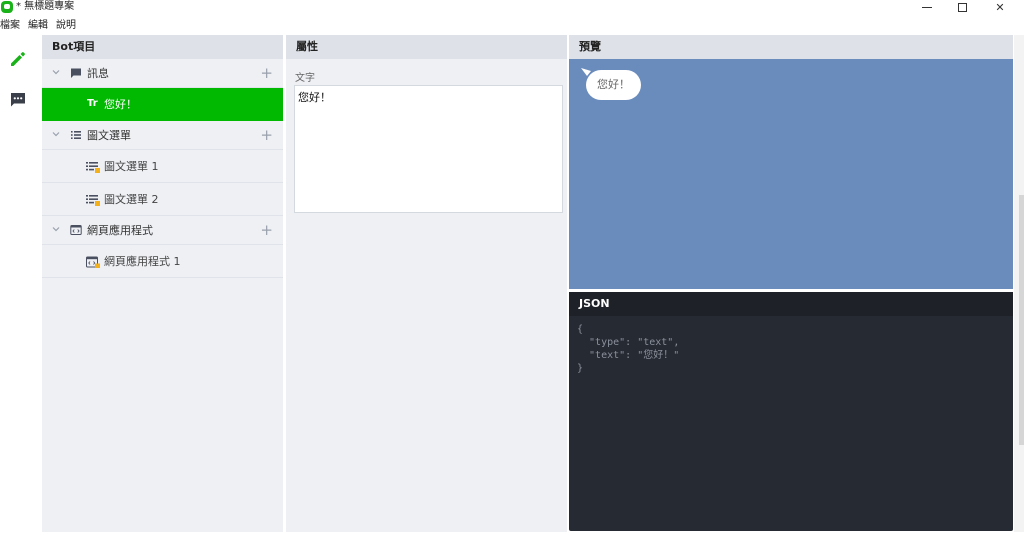 This screenshot has width=1024, height=542. I want to click on menu-bar: 檔案 編輯 說明, so click(512, 25).